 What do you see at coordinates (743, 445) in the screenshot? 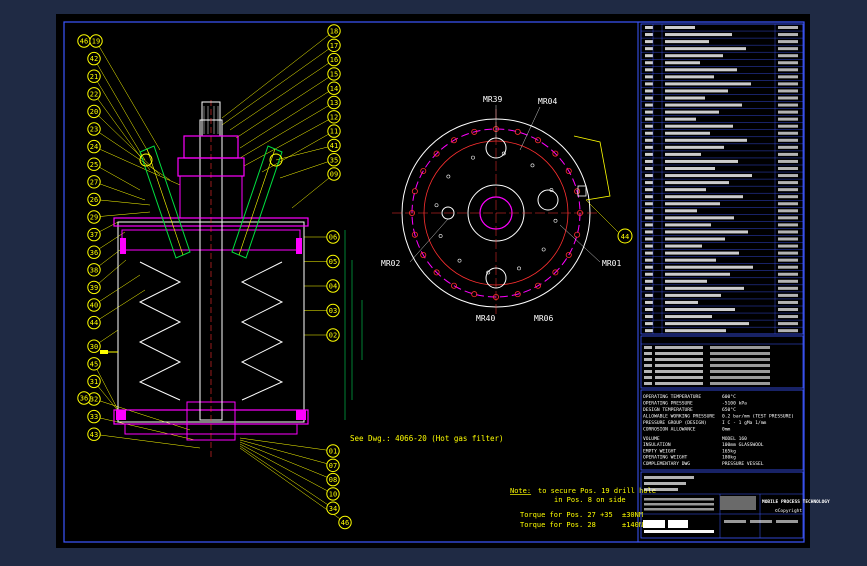
I see `design-row-value: 100mm GLASSWOOL` at bounding box center [743, 445].